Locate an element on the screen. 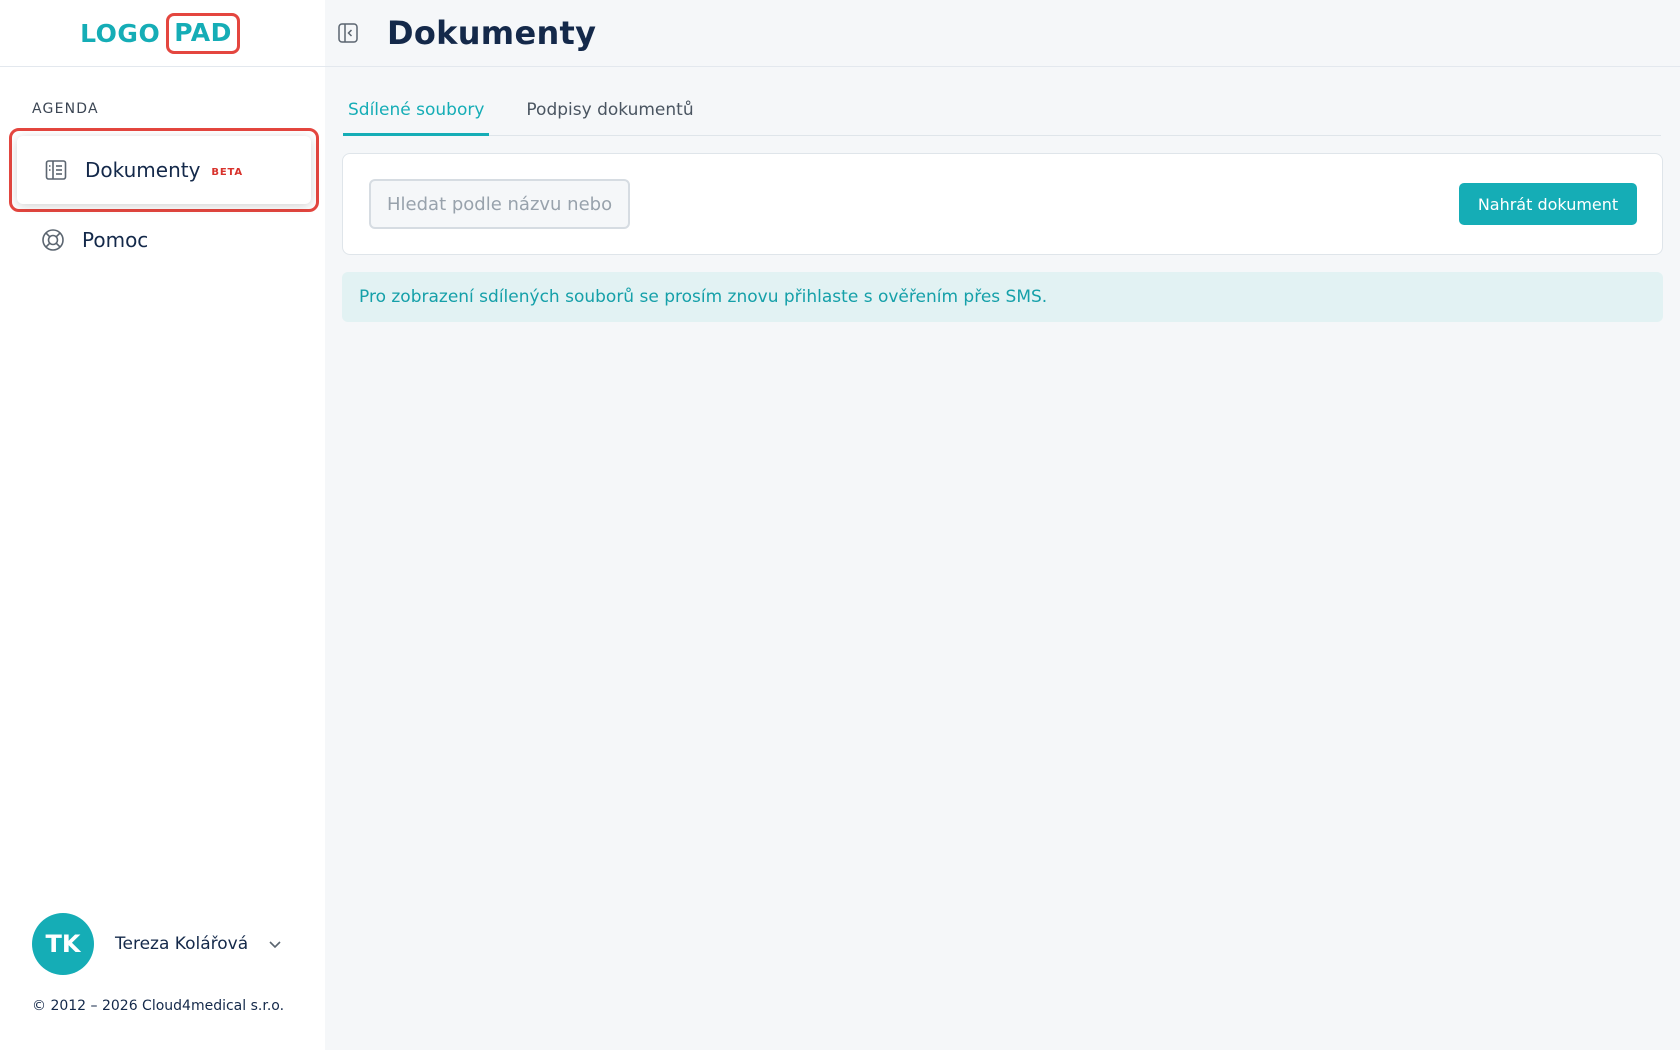  toolbar-card: Nahrát dokument is located at coordinates (1002, 204).